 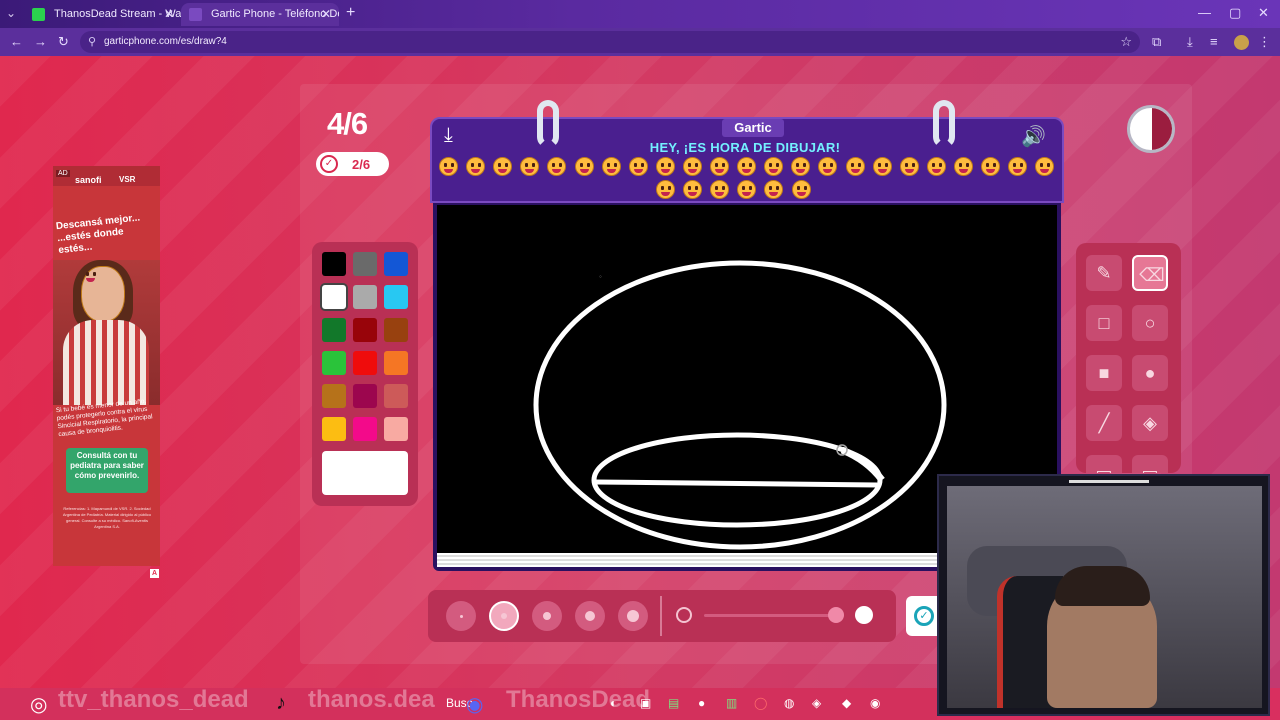 What do you see at coordinates (39, 705) in the screenshot?
I see `twitch-icon: ◎` at bounding box center [39, 705].